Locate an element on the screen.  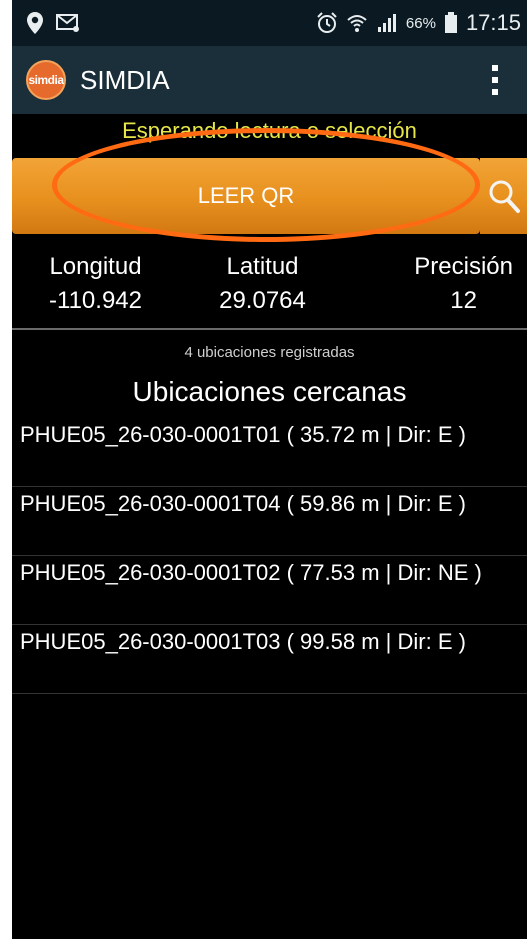
clock-time: 17:15 is located at coordinates (493, 22).